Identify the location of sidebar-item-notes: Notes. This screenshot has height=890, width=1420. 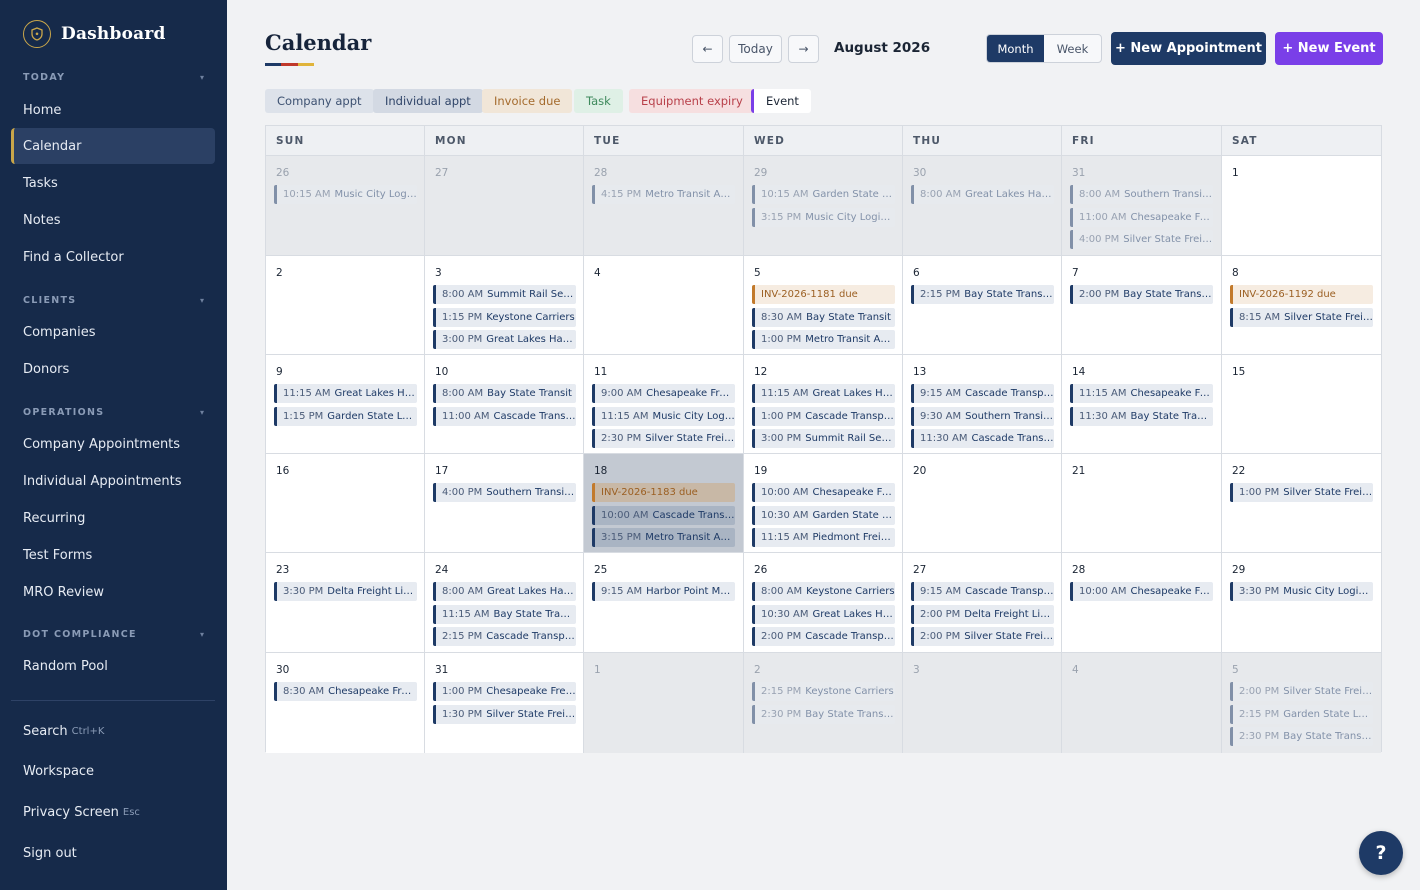
(113, 220).